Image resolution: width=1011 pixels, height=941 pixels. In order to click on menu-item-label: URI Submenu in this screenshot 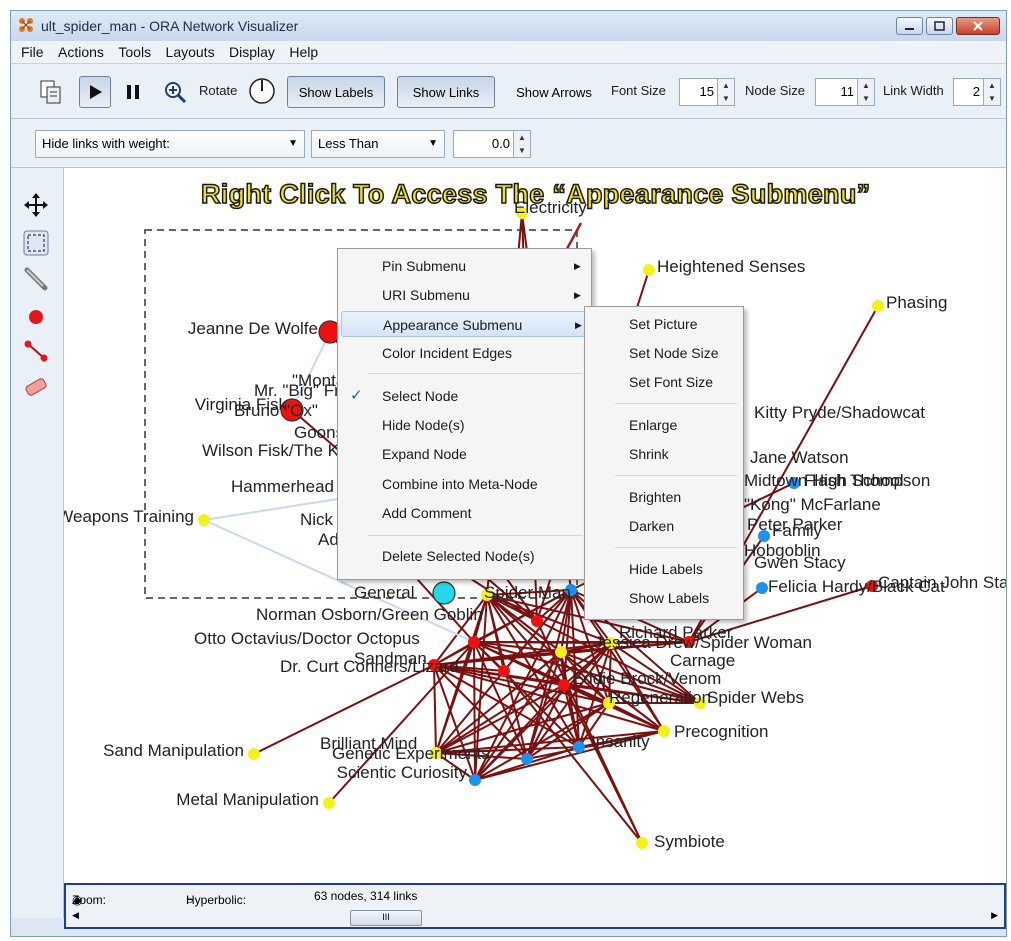, I will do `click(426, 295)`.